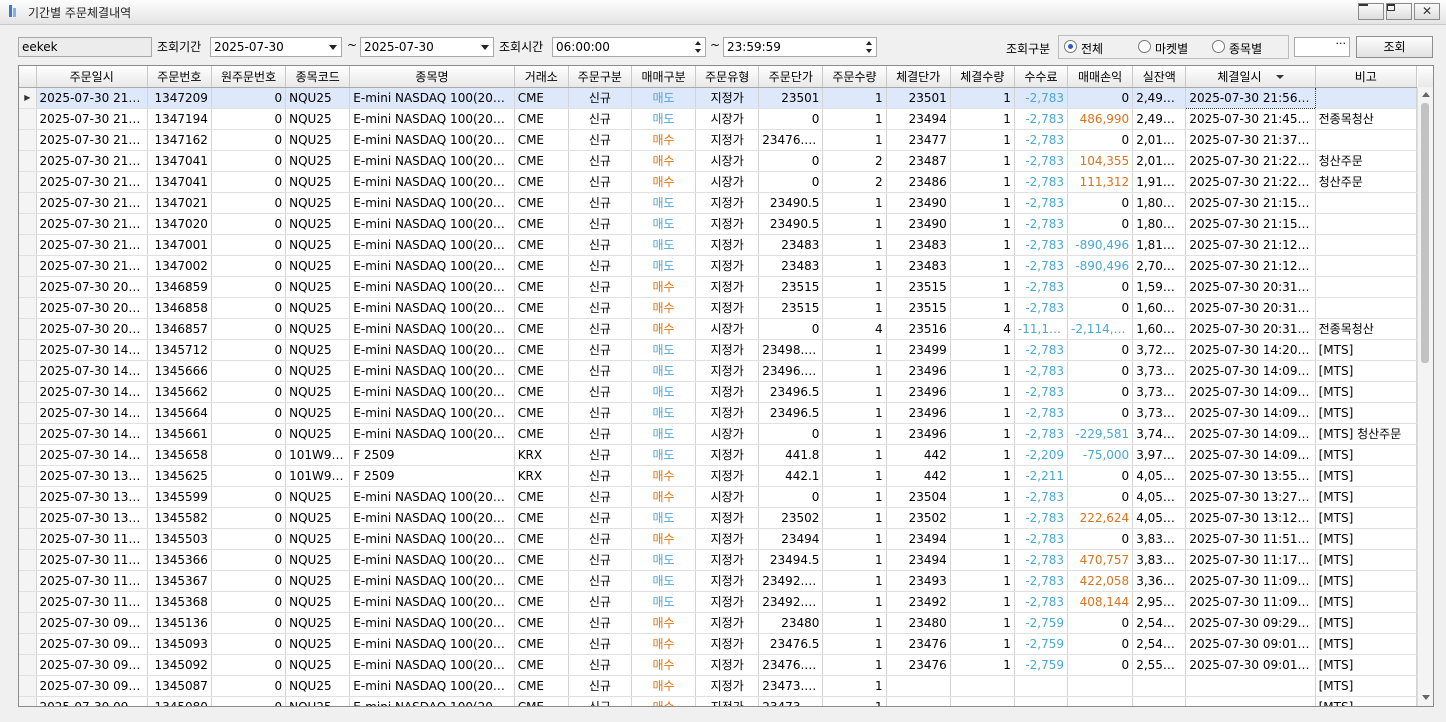 Image resolution: width=1446 pixels, height=722 pixels. What do you see at coordinates (1250, 518) in the screenshot?
I see `cell-fill-time: 2025-07-30 13:12:01` at bounding box center [1250, 518].